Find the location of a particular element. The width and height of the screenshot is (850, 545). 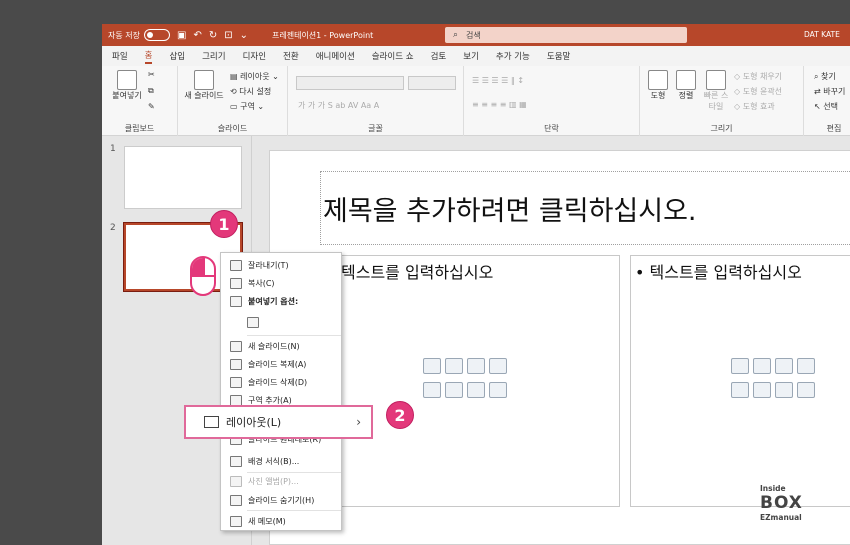

reset-ribbon-label: 다시 설정 is located at coordinates (255, 91).